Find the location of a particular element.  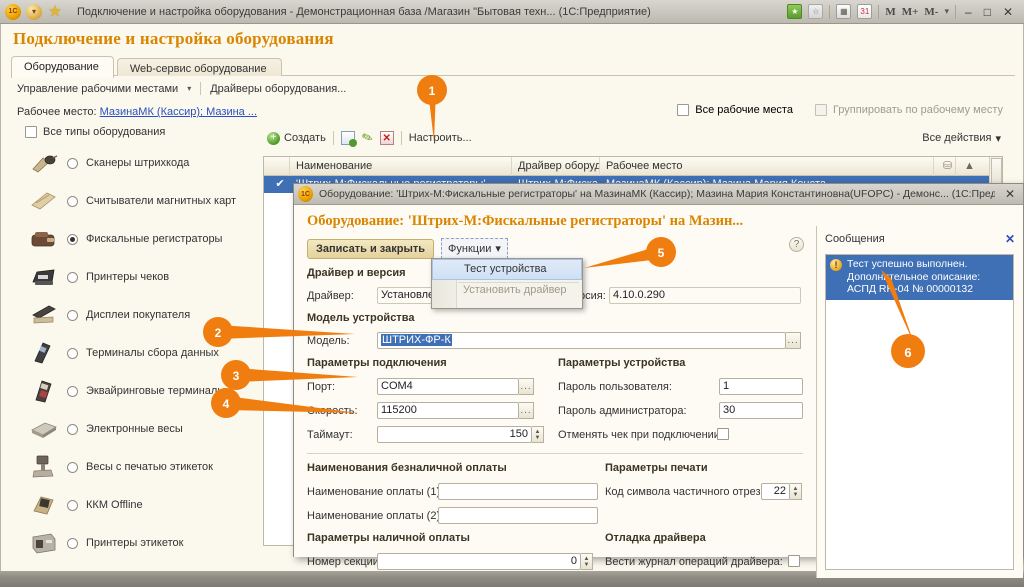

menu-item-device-test: Тест устройства is located at coordinates (507, 269).